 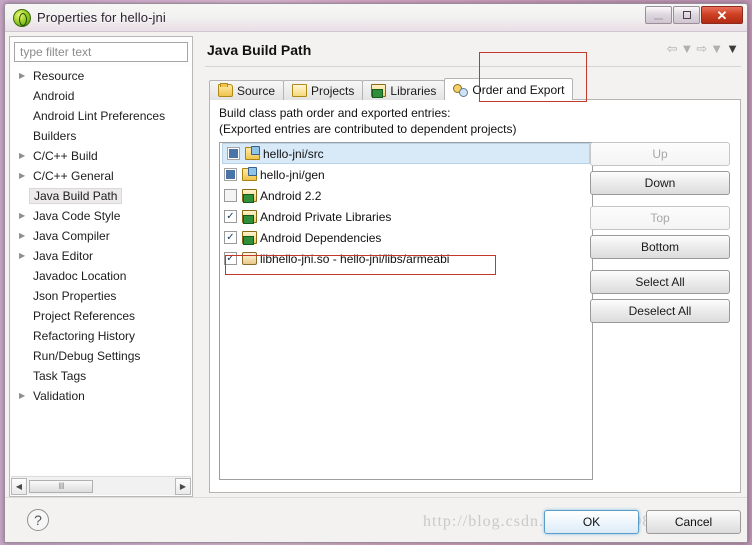 I want to click on sidebar-item-javadoc-location: ▶Javadoc Location, so click(x=101, y=276).